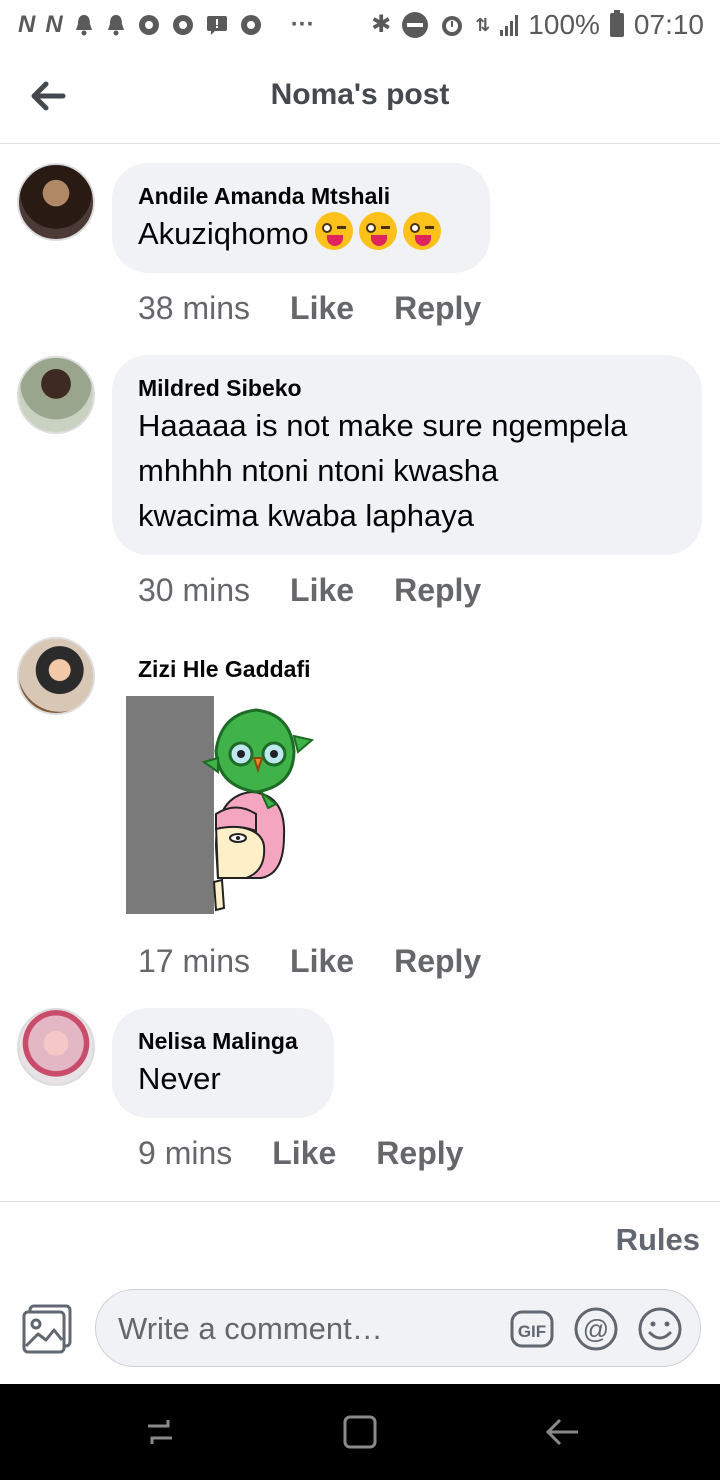 The width and height of the screenshot is (720, 1480). Describe the element at coordinates (306, 515) in the screenshot. I see `comment-text-line: kwacima kwaba laphaya` at that location.